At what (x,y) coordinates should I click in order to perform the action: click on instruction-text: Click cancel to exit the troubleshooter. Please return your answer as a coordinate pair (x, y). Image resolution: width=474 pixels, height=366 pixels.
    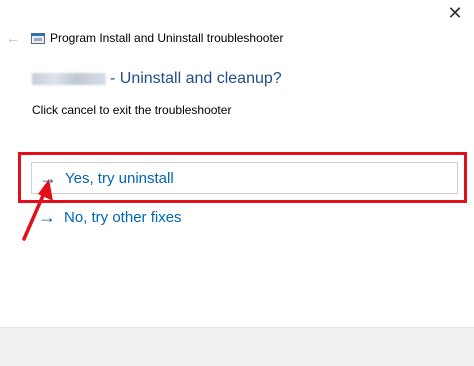
    Looking at the image, I should click on (132, 110).